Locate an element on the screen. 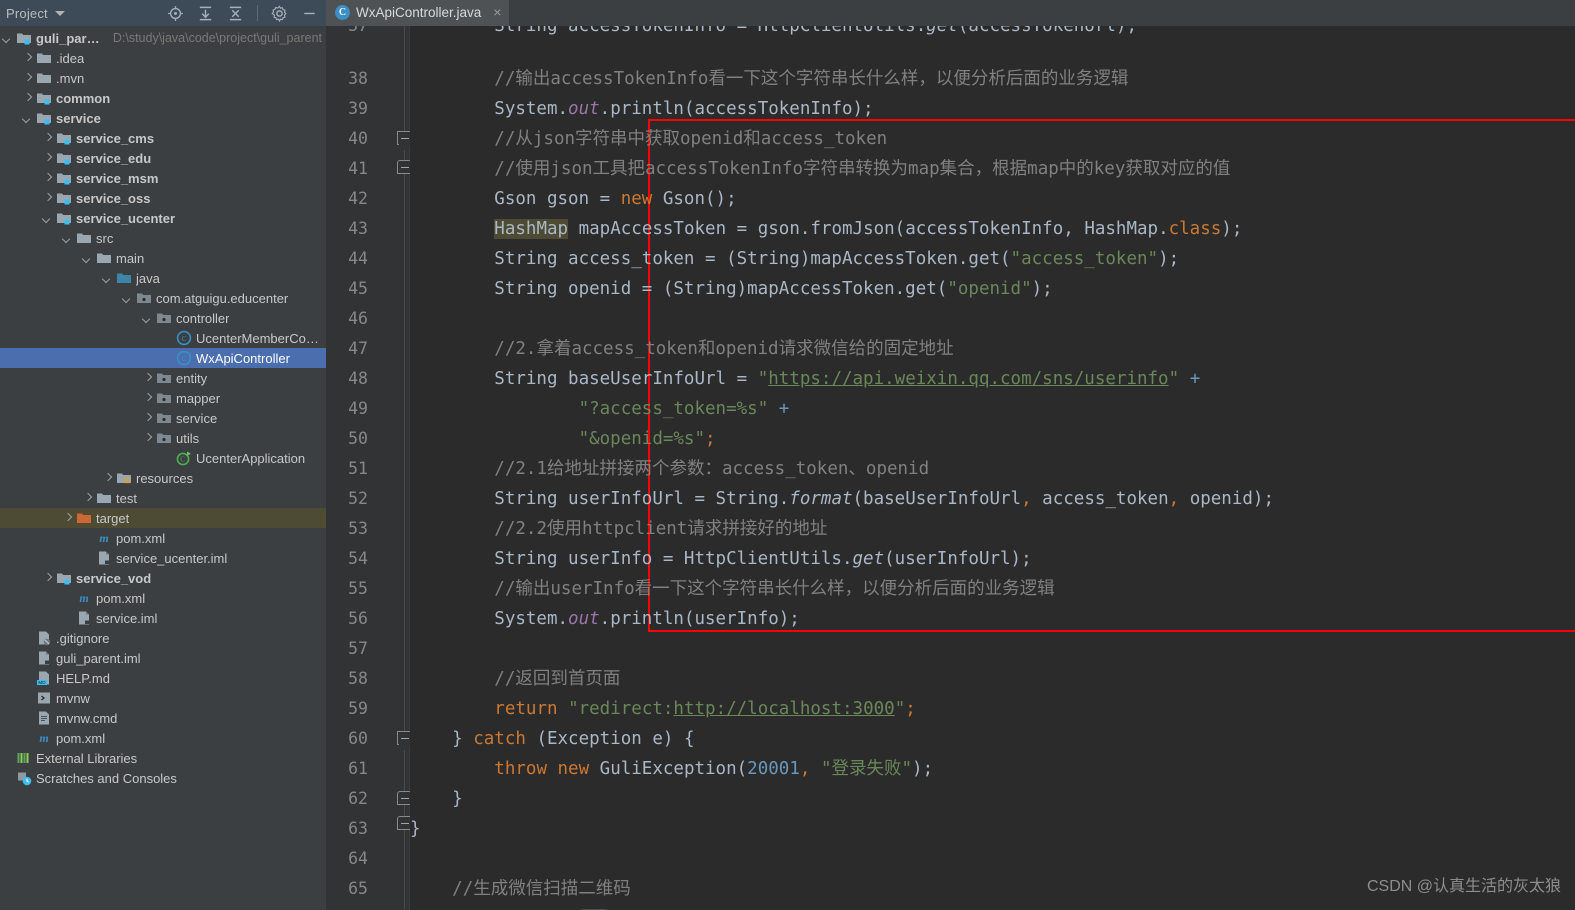 The height and width of the screenshot is (910, 1575). tree-item-service-ucenter-iml: service_ucenter.iml is located at coordinates (163, 558).